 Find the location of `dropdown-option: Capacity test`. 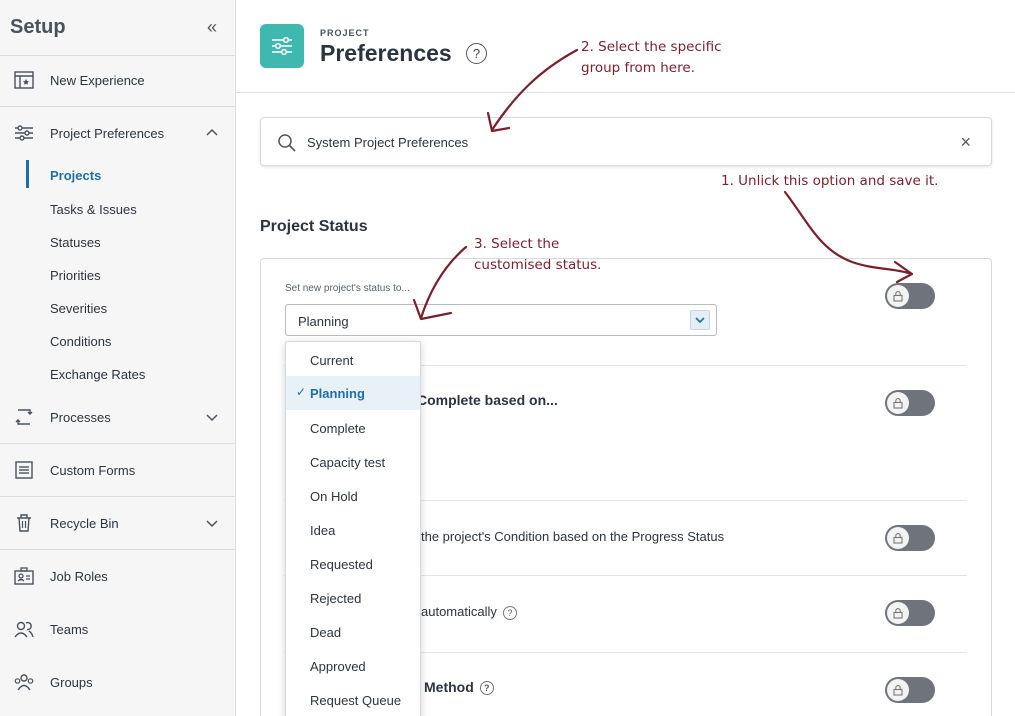

dropdown-option: Capacity test is located at coordinates (353, 462).